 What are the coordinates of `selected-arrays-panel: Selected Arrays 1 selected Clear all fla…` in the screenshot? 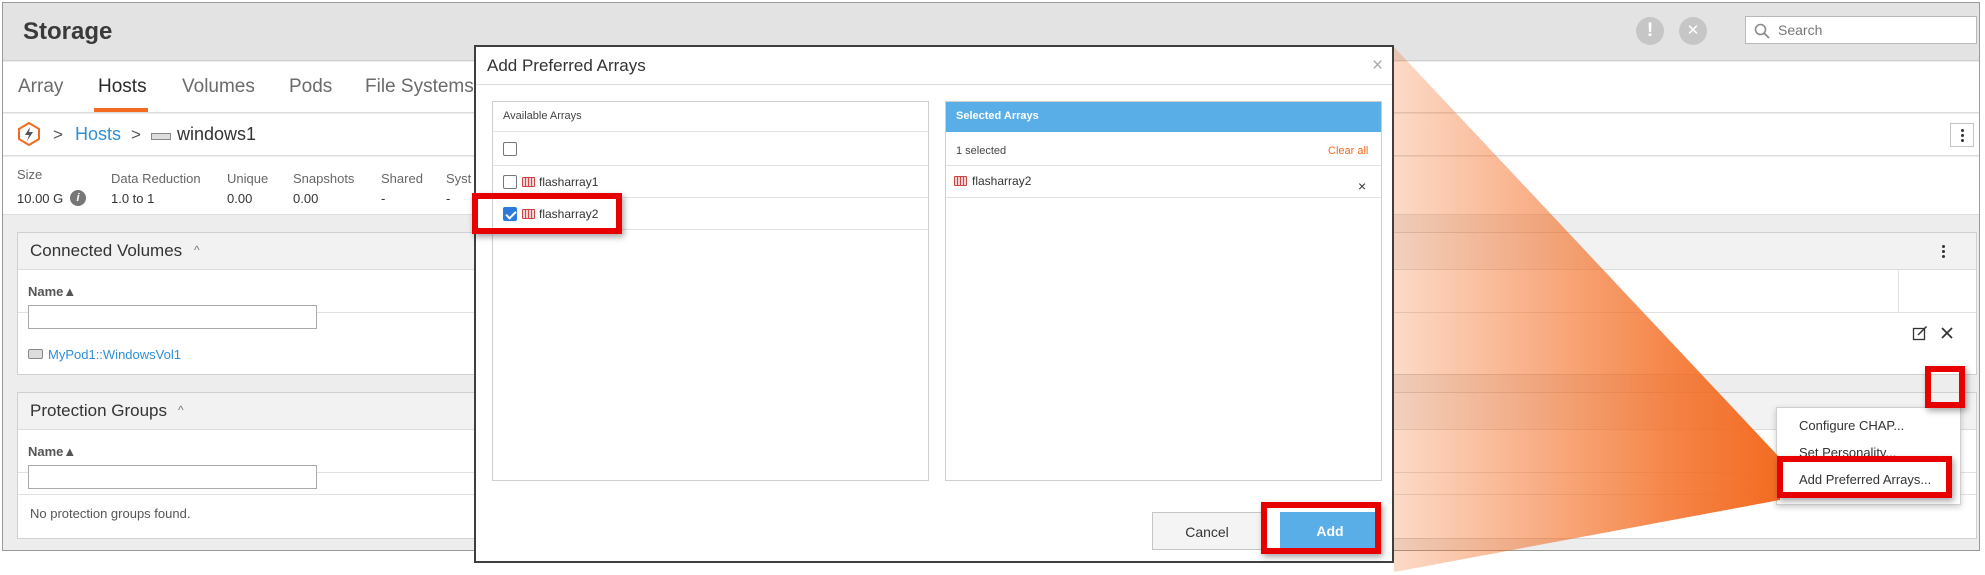 It's located at (1163, 291).